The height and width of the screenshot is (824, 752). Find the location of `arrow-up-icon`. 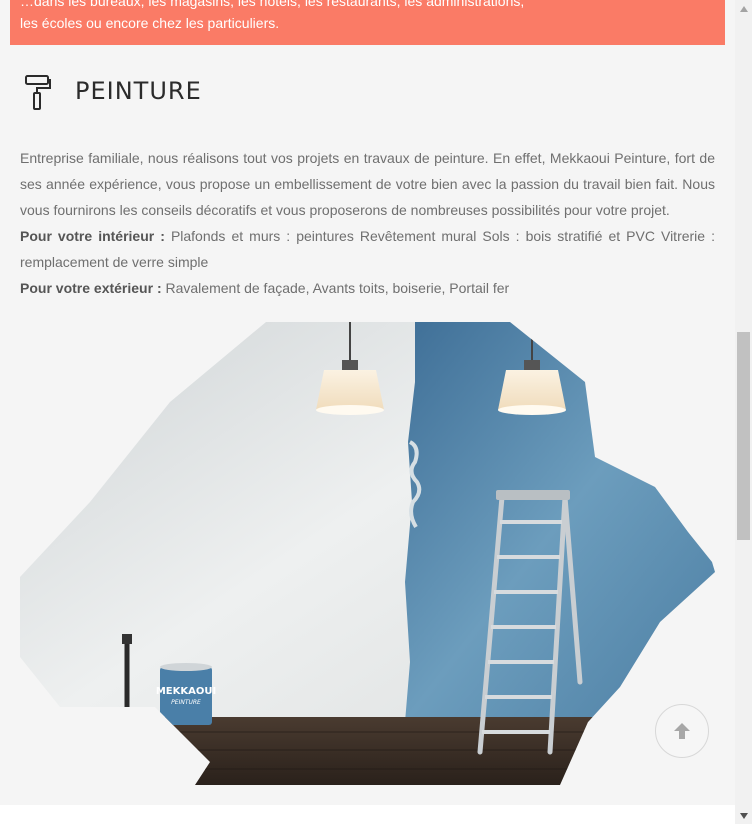

arrow-up-icon is located at coordinates (682, 731).